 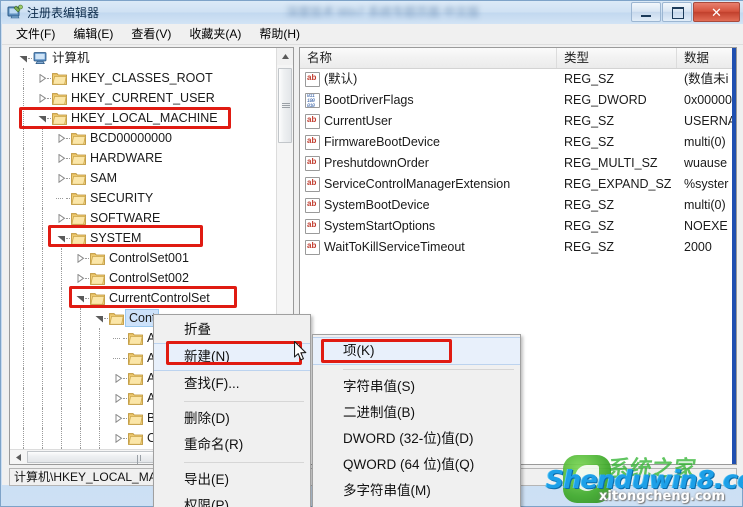 I want to click on value-row: ab FirmwareBootDevice REG_SZ multi(0), so click(x=518, y=142).